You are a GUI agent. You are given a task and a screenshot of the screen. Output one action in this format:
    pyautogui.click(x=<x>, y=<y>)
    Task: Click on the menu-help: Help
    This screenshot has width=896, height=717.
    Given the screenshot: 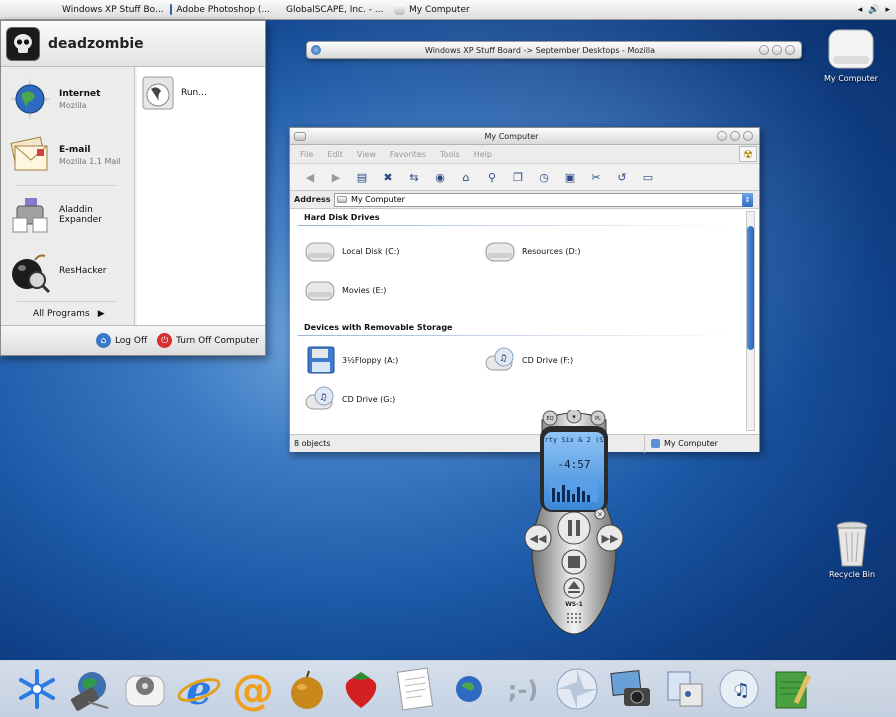 What is the action you would take?
    pyautogui.click(x=483, y=154)
    